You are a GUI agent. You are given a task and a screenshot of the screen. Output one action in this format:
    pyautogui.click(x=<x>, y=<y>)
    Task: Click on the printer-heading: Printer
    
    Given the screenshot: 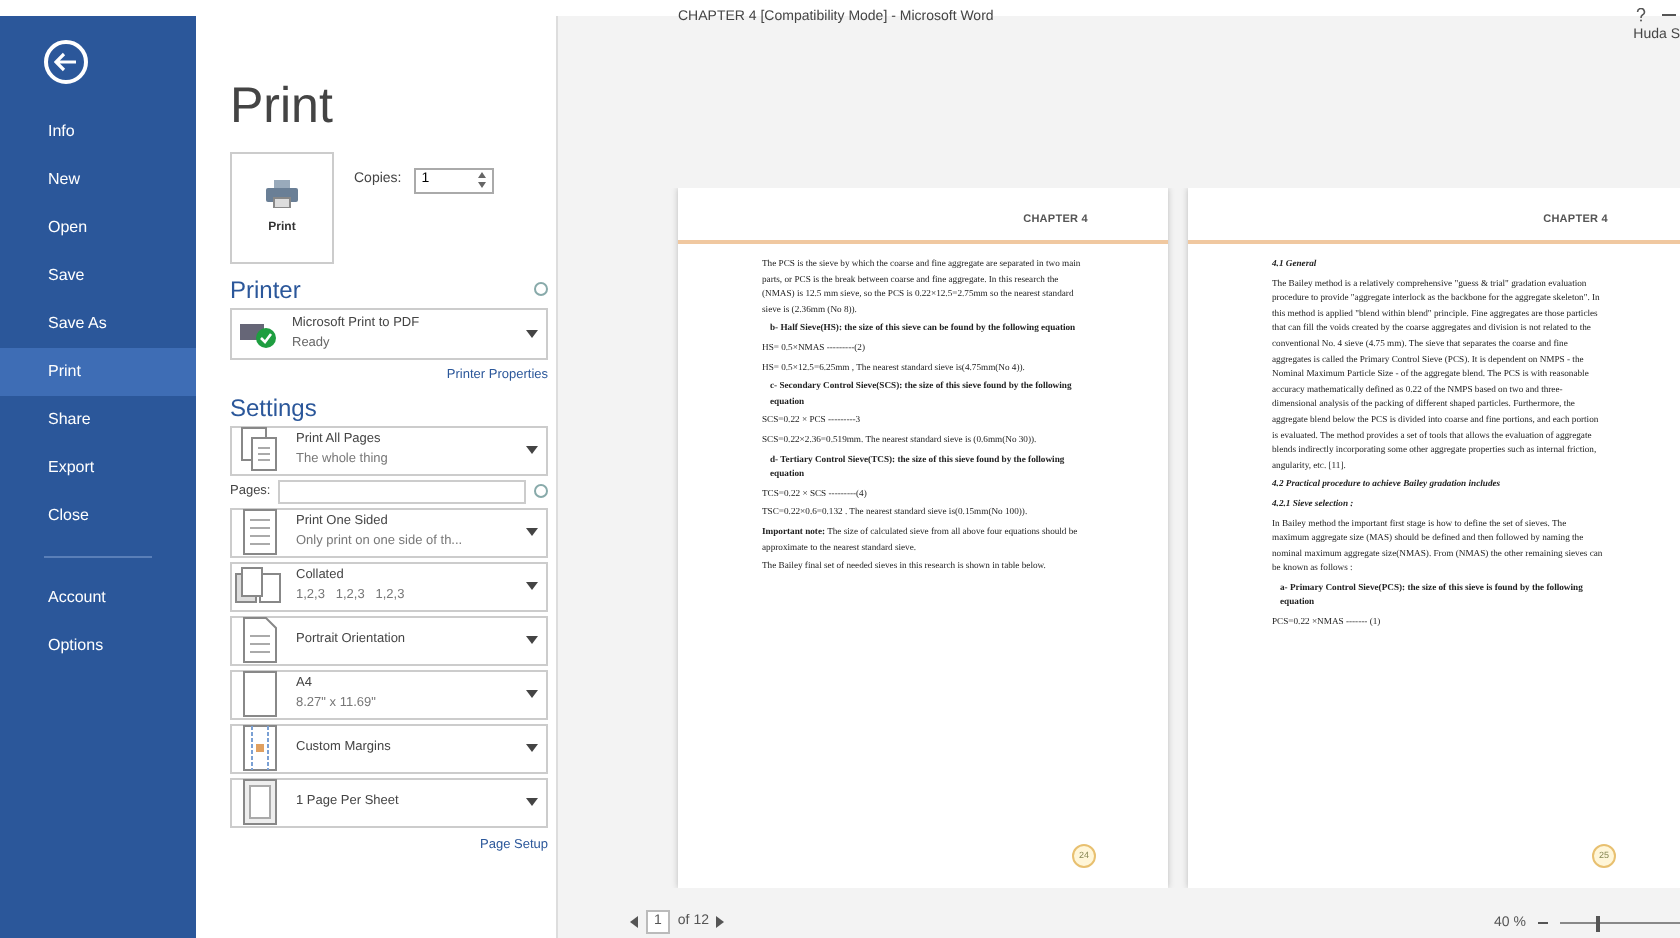 What is the action you would take?
    pyautogui.click(x=265, y=290)
    